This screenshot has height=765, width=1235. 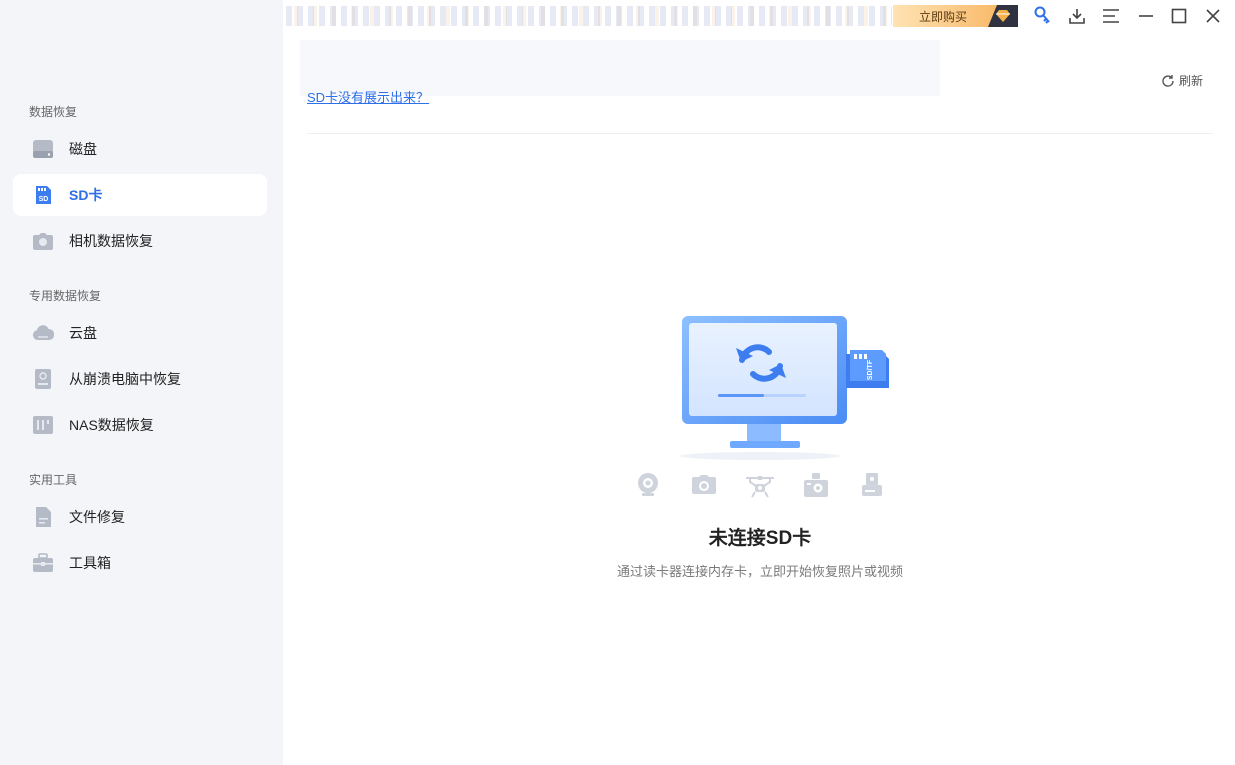 I want to click on sd-card-graphic: SD/TF, so click(x=867, y=369).